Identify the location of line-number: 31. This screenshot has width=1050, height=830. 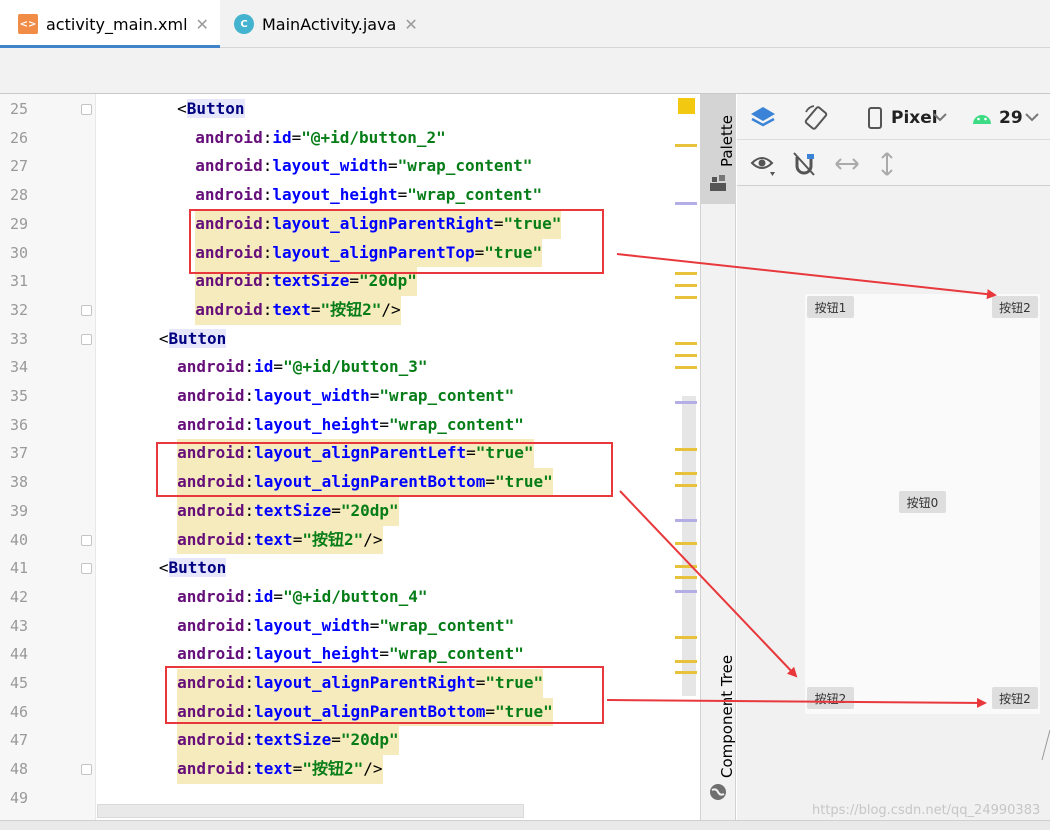
(19, 281).